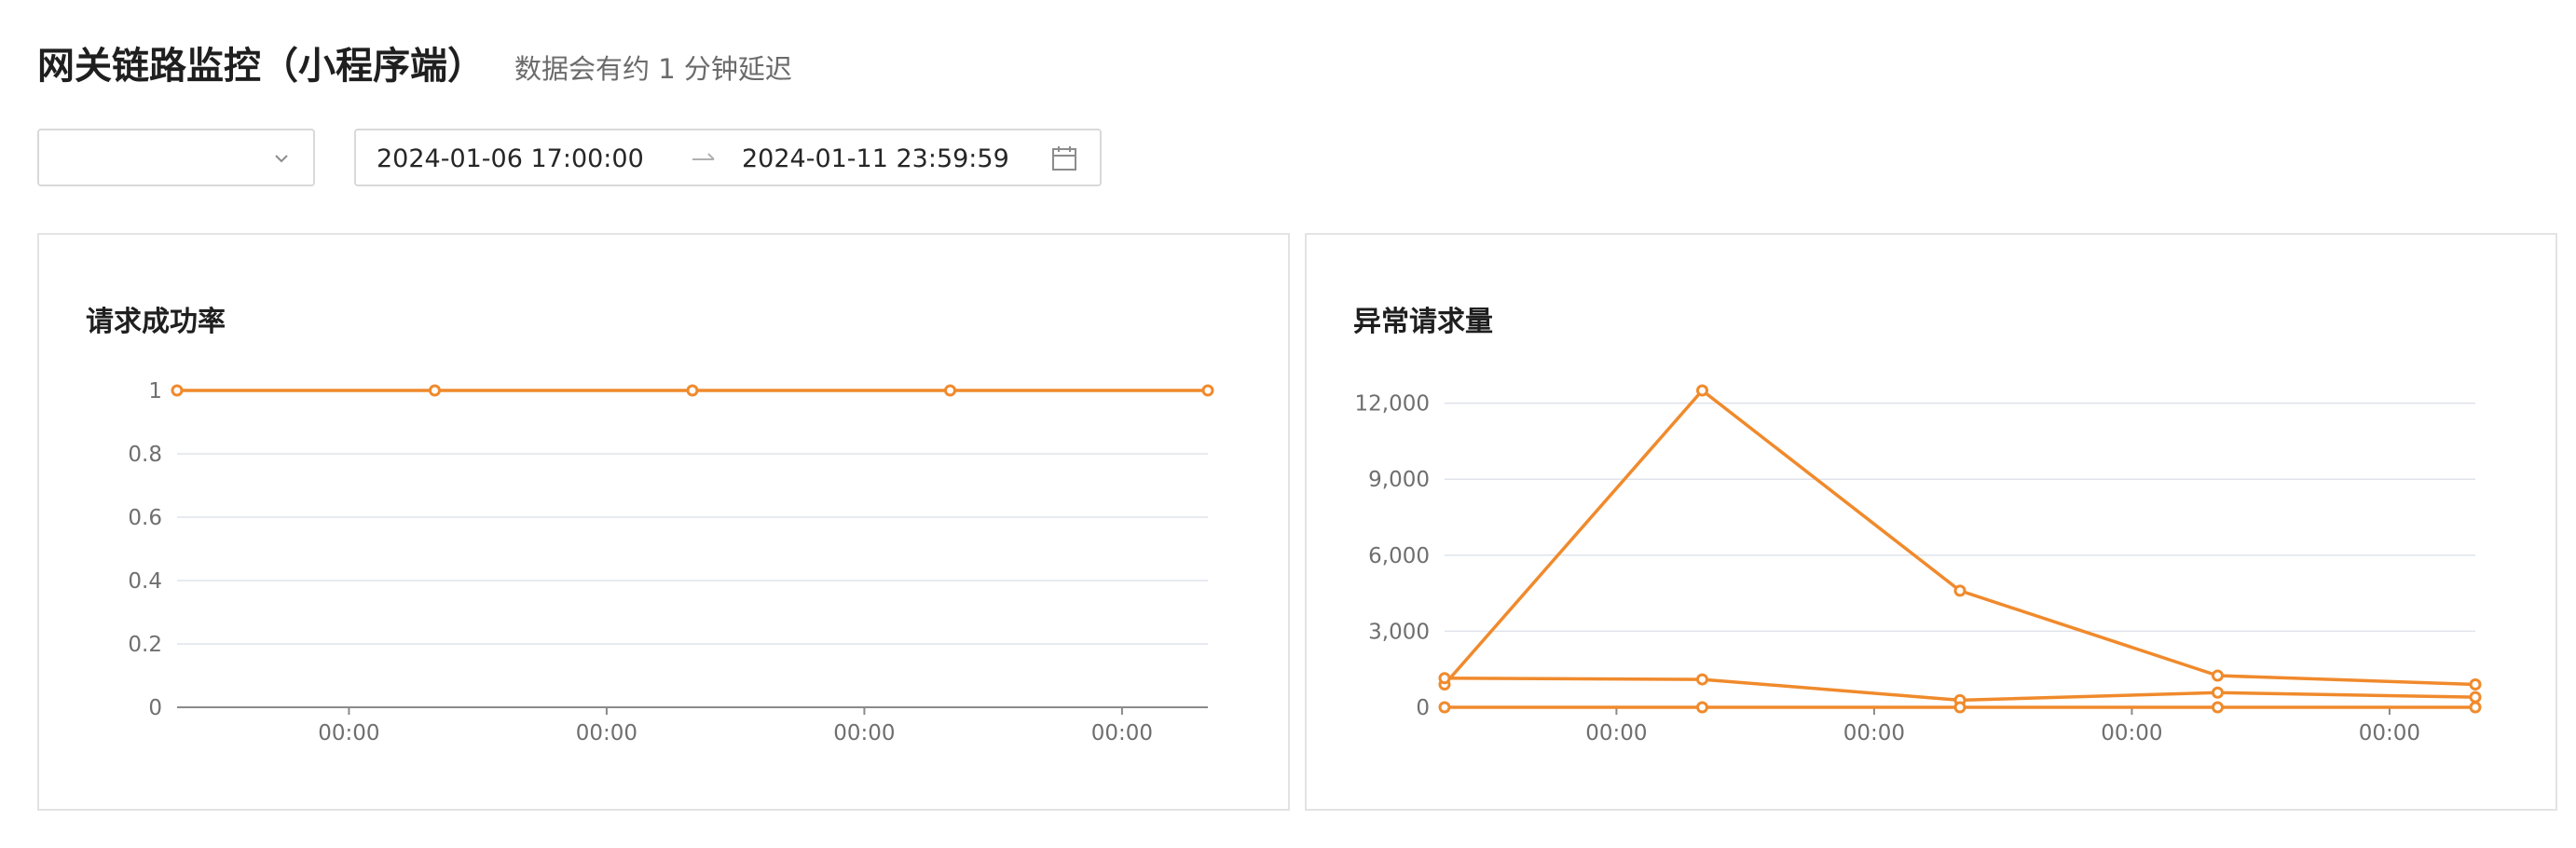  Describe the element at coordinates (1392, 404) in the screenshot. I see `y-tick-label: 12,000` at that location.